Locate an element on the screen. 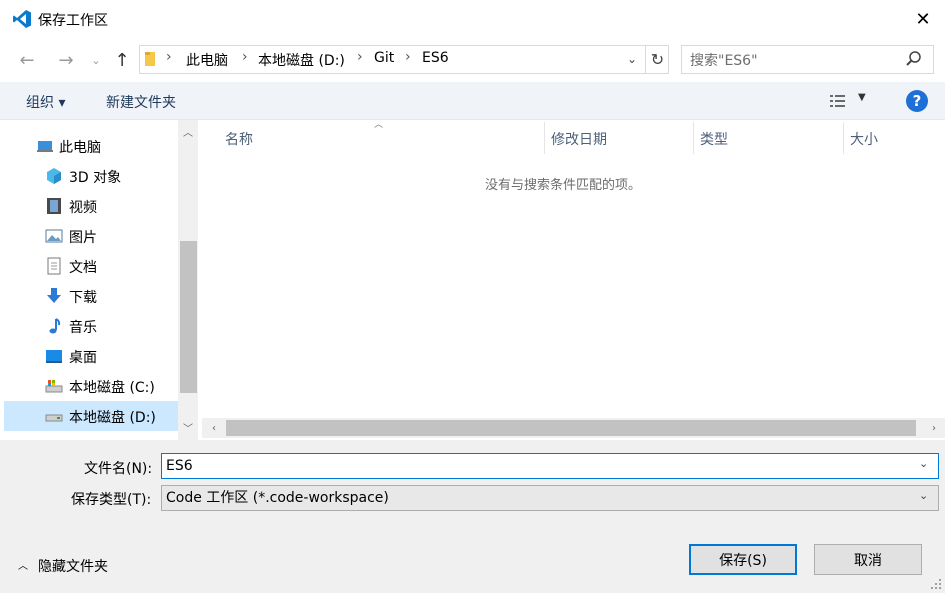 The image size is (945, 593). window-title: 保存工作区 is located at coordinates (73, 21).